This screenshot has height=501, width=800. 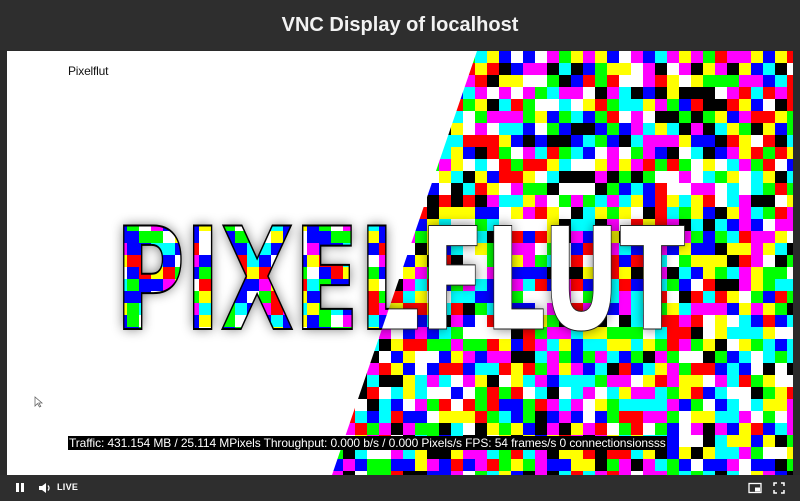 I want to click on picture-in-picture-icon, so click(x=755, y=488).